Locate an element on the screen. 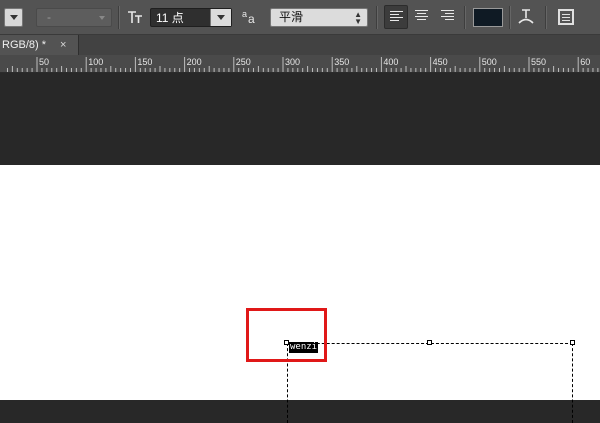 This screenshot has width=600, height=423. font-style-select: - is located at coordinates (74, 17).